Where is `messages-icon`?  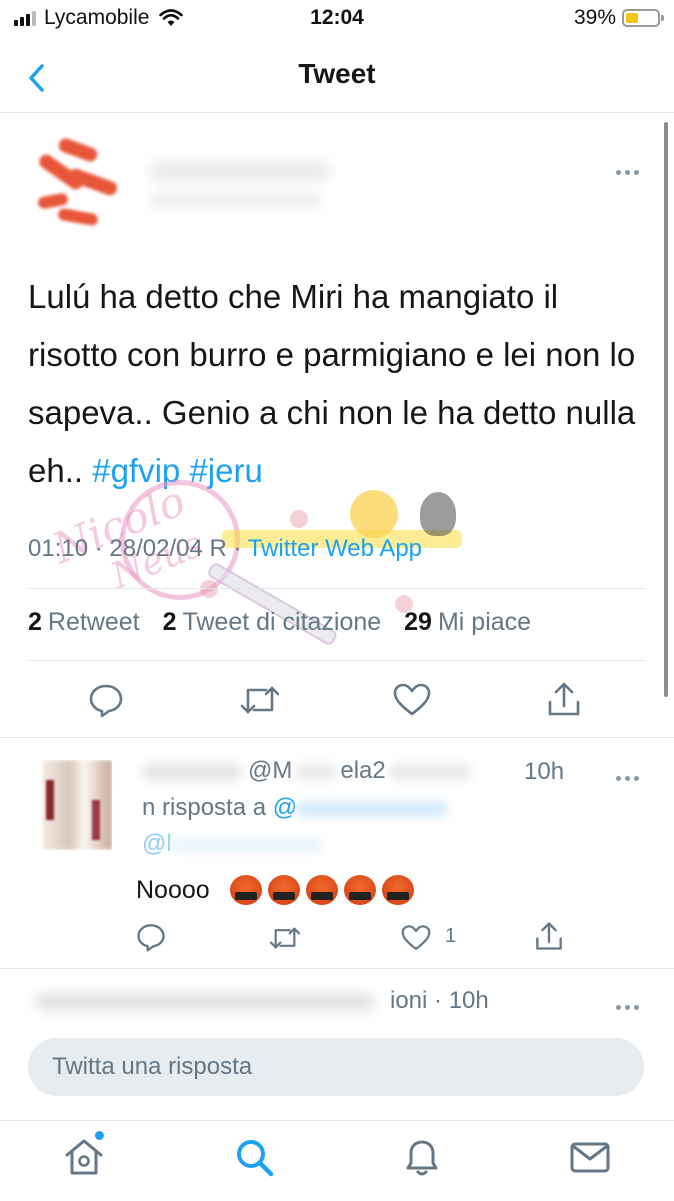
messages-icon is located at coordinates (590, 1157).